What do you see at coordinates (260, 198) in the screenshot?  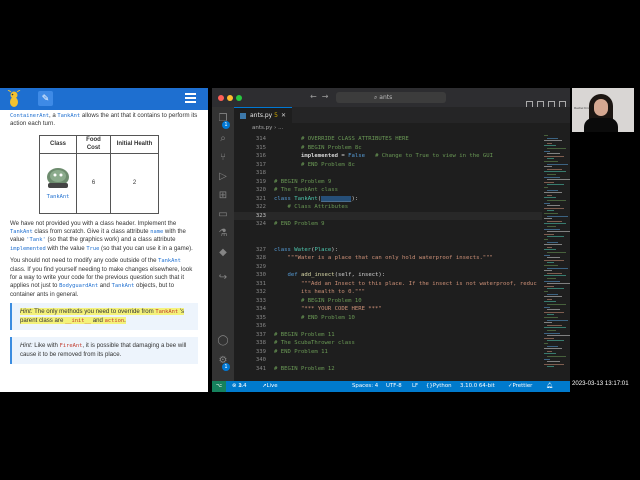 I see `line-number: 321` at bounding box center [260, 198].